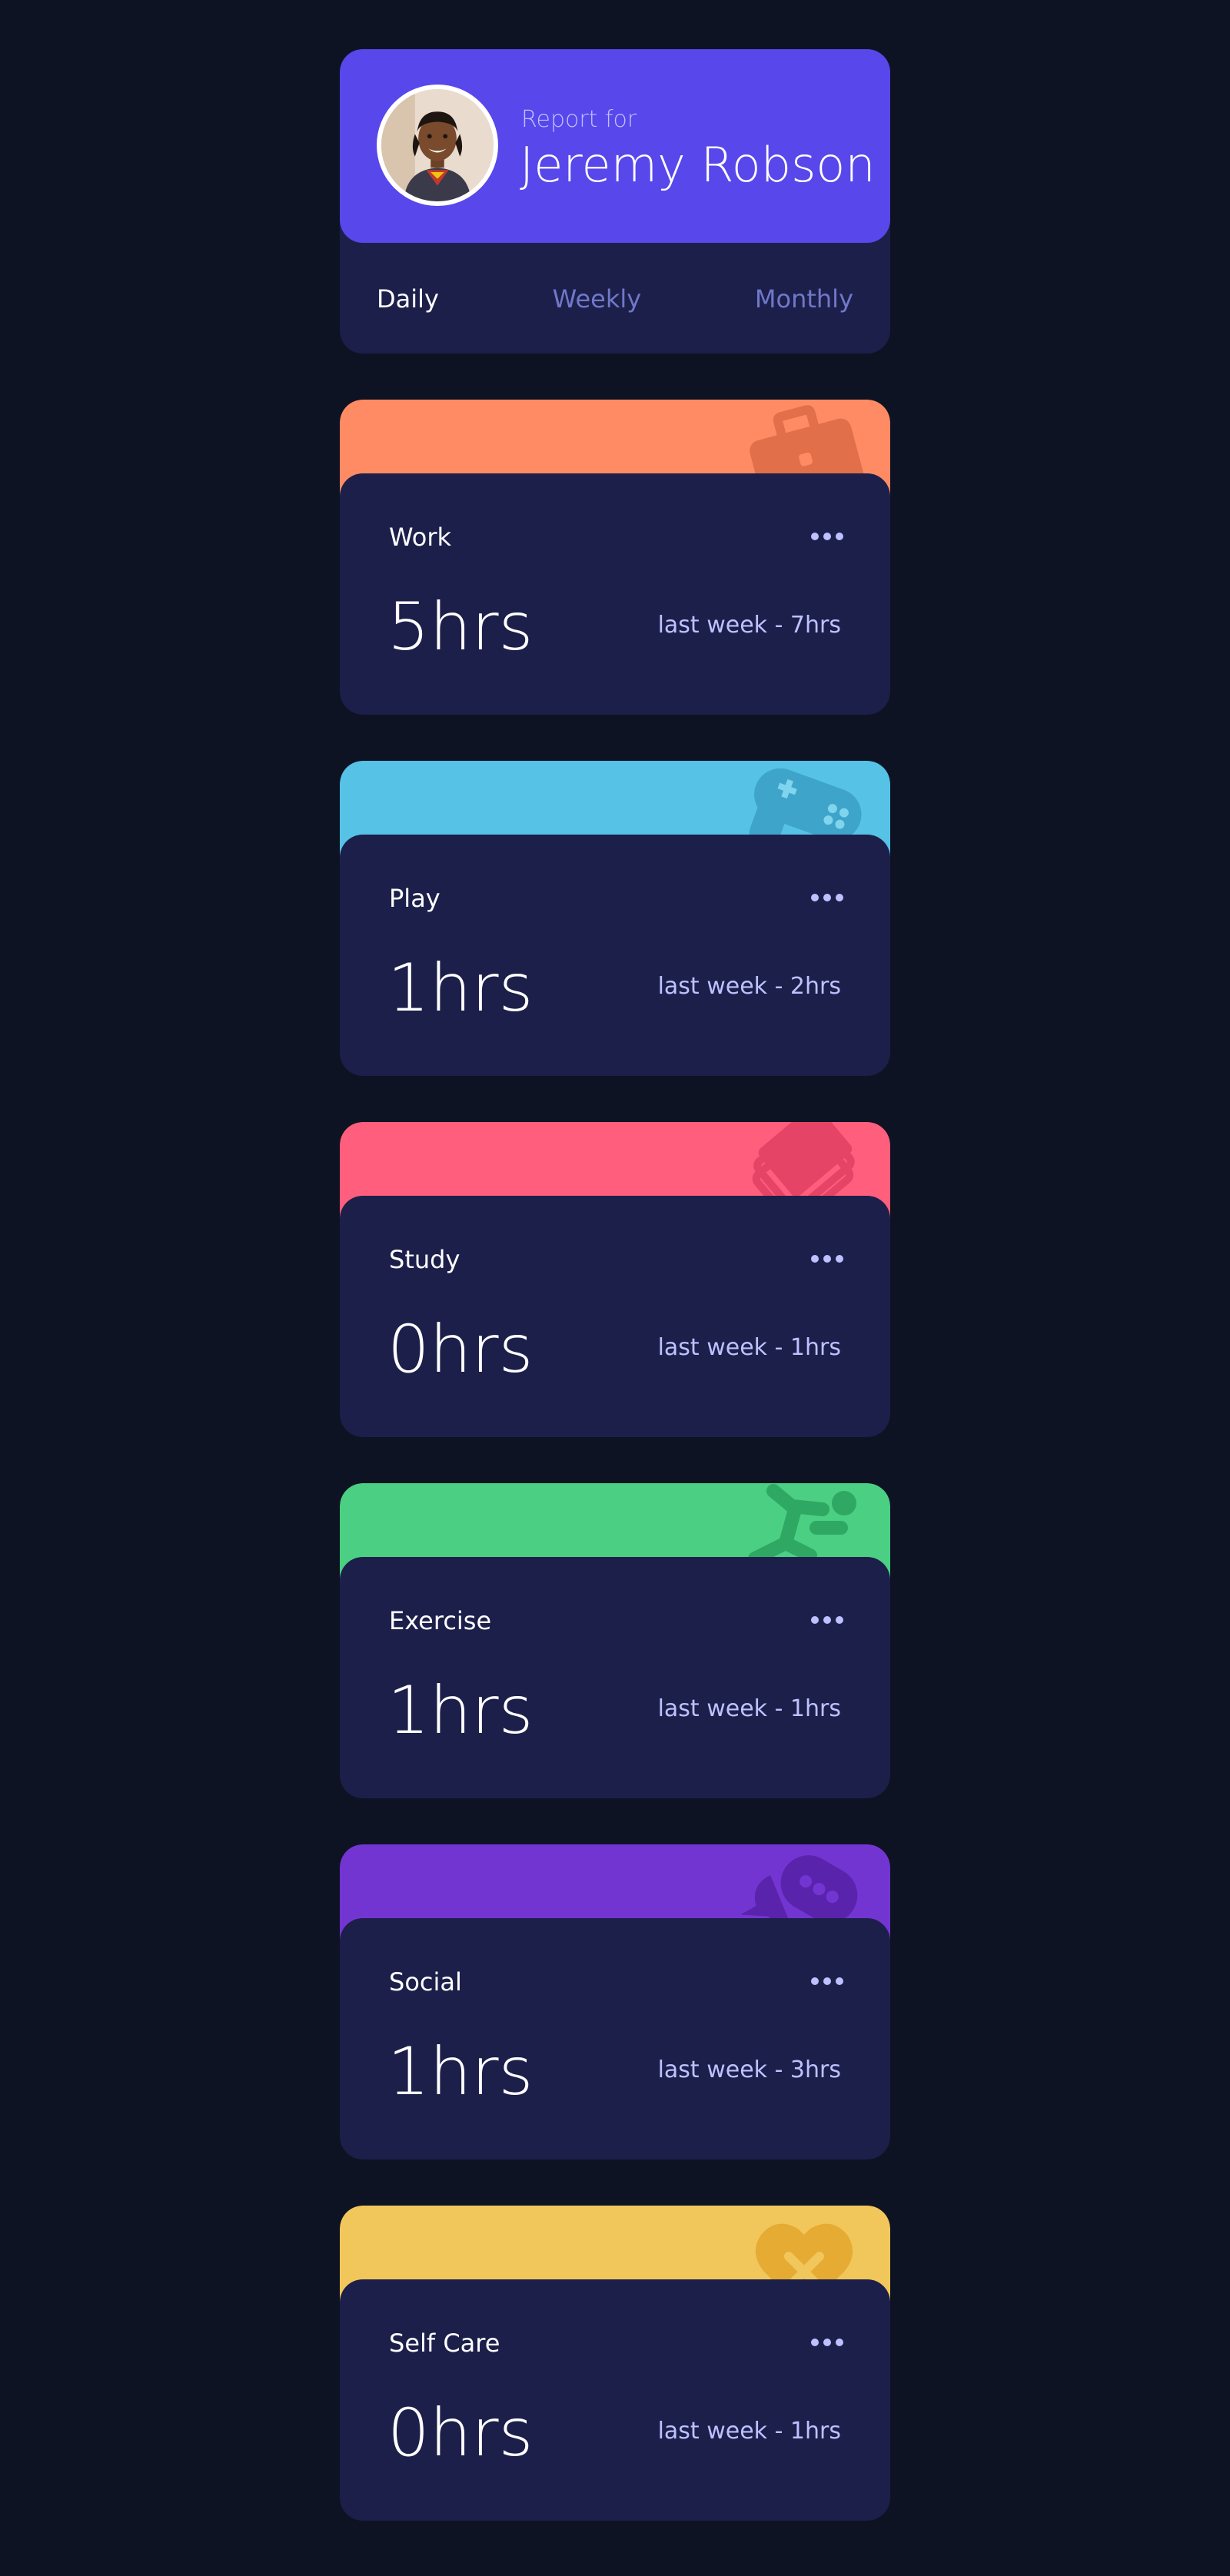 This screenshot has width=1230, height=2576. I want to click on tab-monthly: Monthly, so click(804, 299).